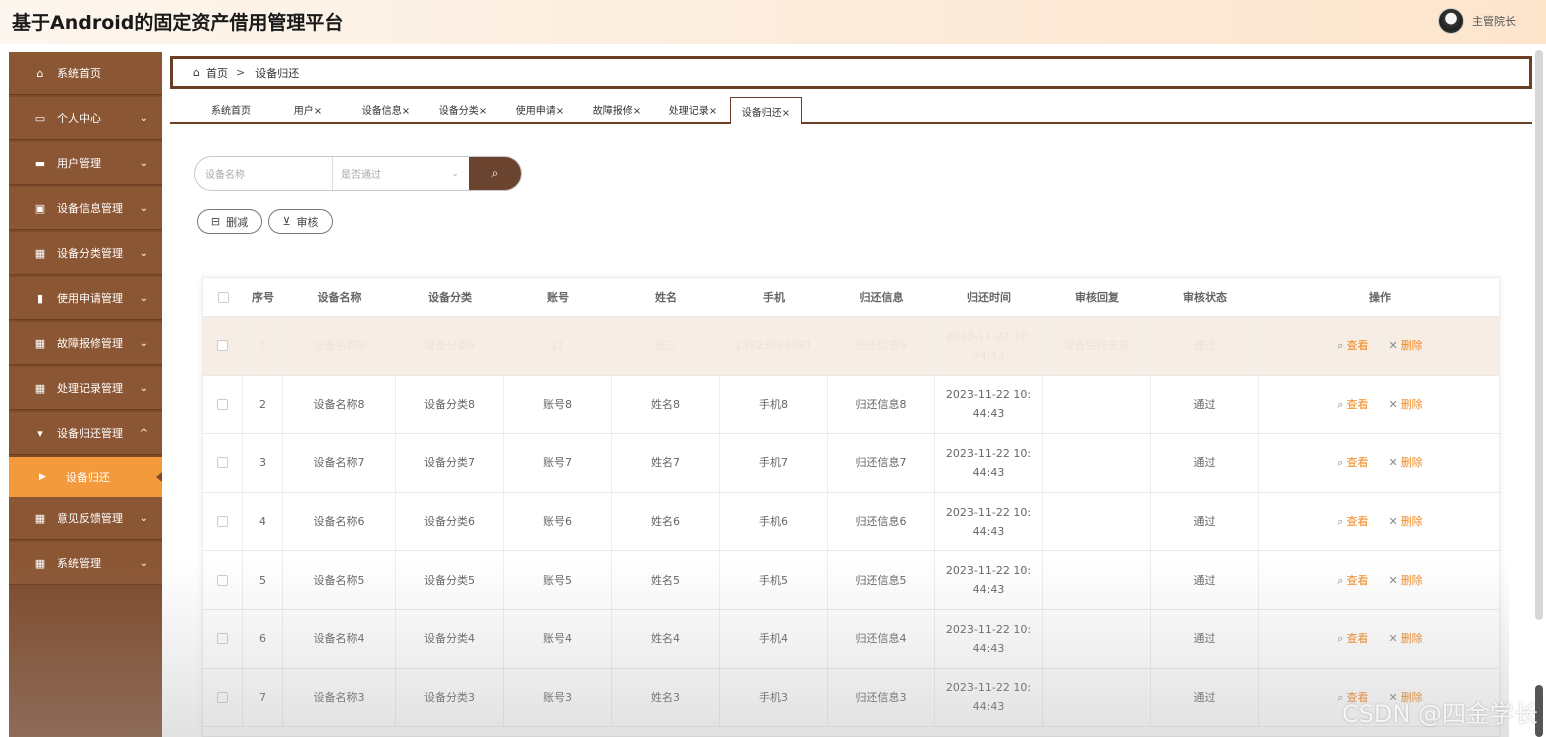 The width and height of the screenshot is (1546, 737). I want to click on tab-6: 处理记录×, so click(693, 109).